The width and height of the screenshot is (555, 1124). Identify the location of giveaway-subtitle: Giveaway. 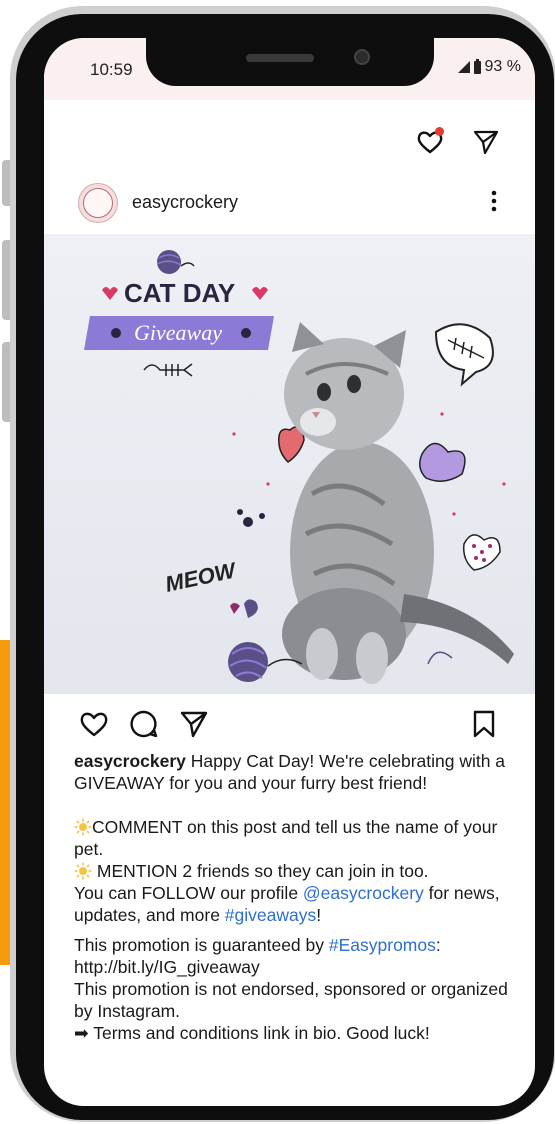
(178, 332).